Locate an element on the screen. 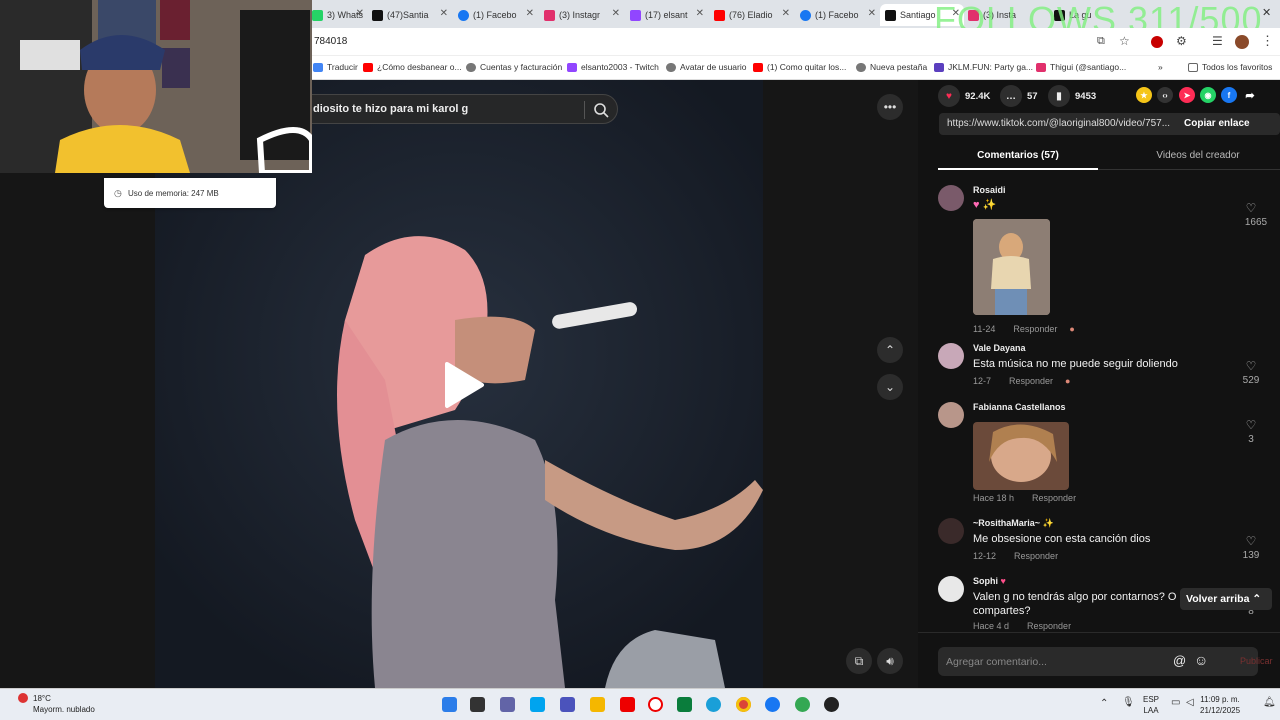  emoji-icon: ☺ is located at coordinates (1201, 660).